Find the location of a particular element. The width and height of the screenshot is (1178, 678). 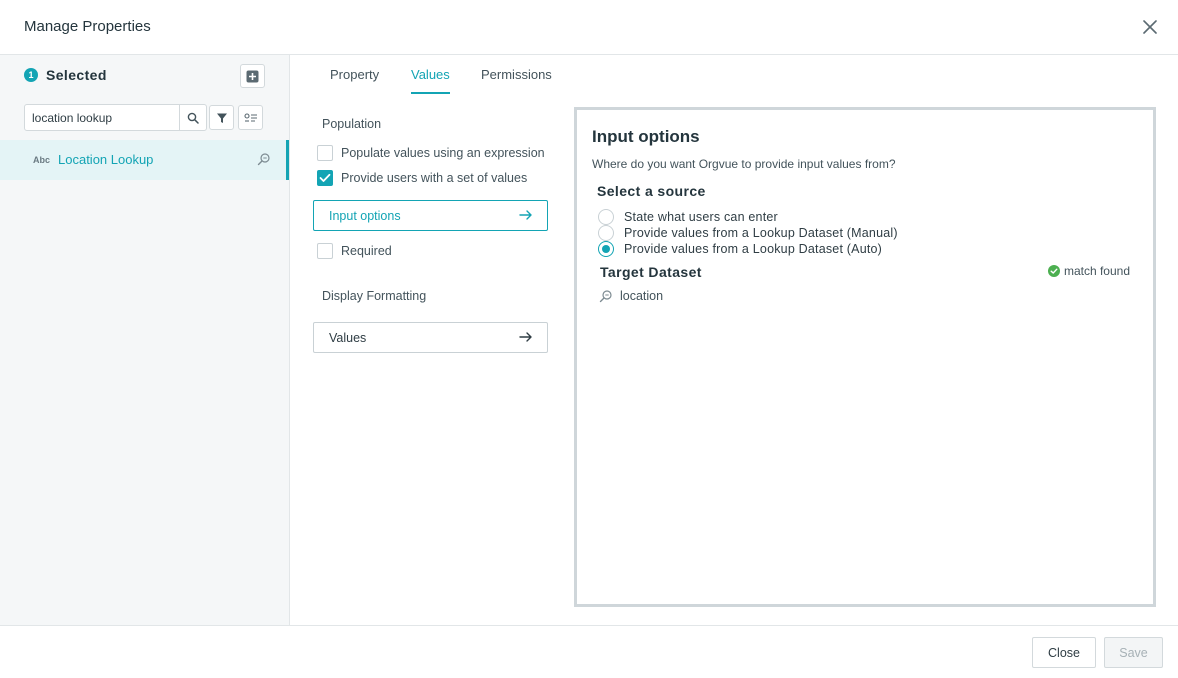

active-tab-indicator is located at coordinates (430, 93).